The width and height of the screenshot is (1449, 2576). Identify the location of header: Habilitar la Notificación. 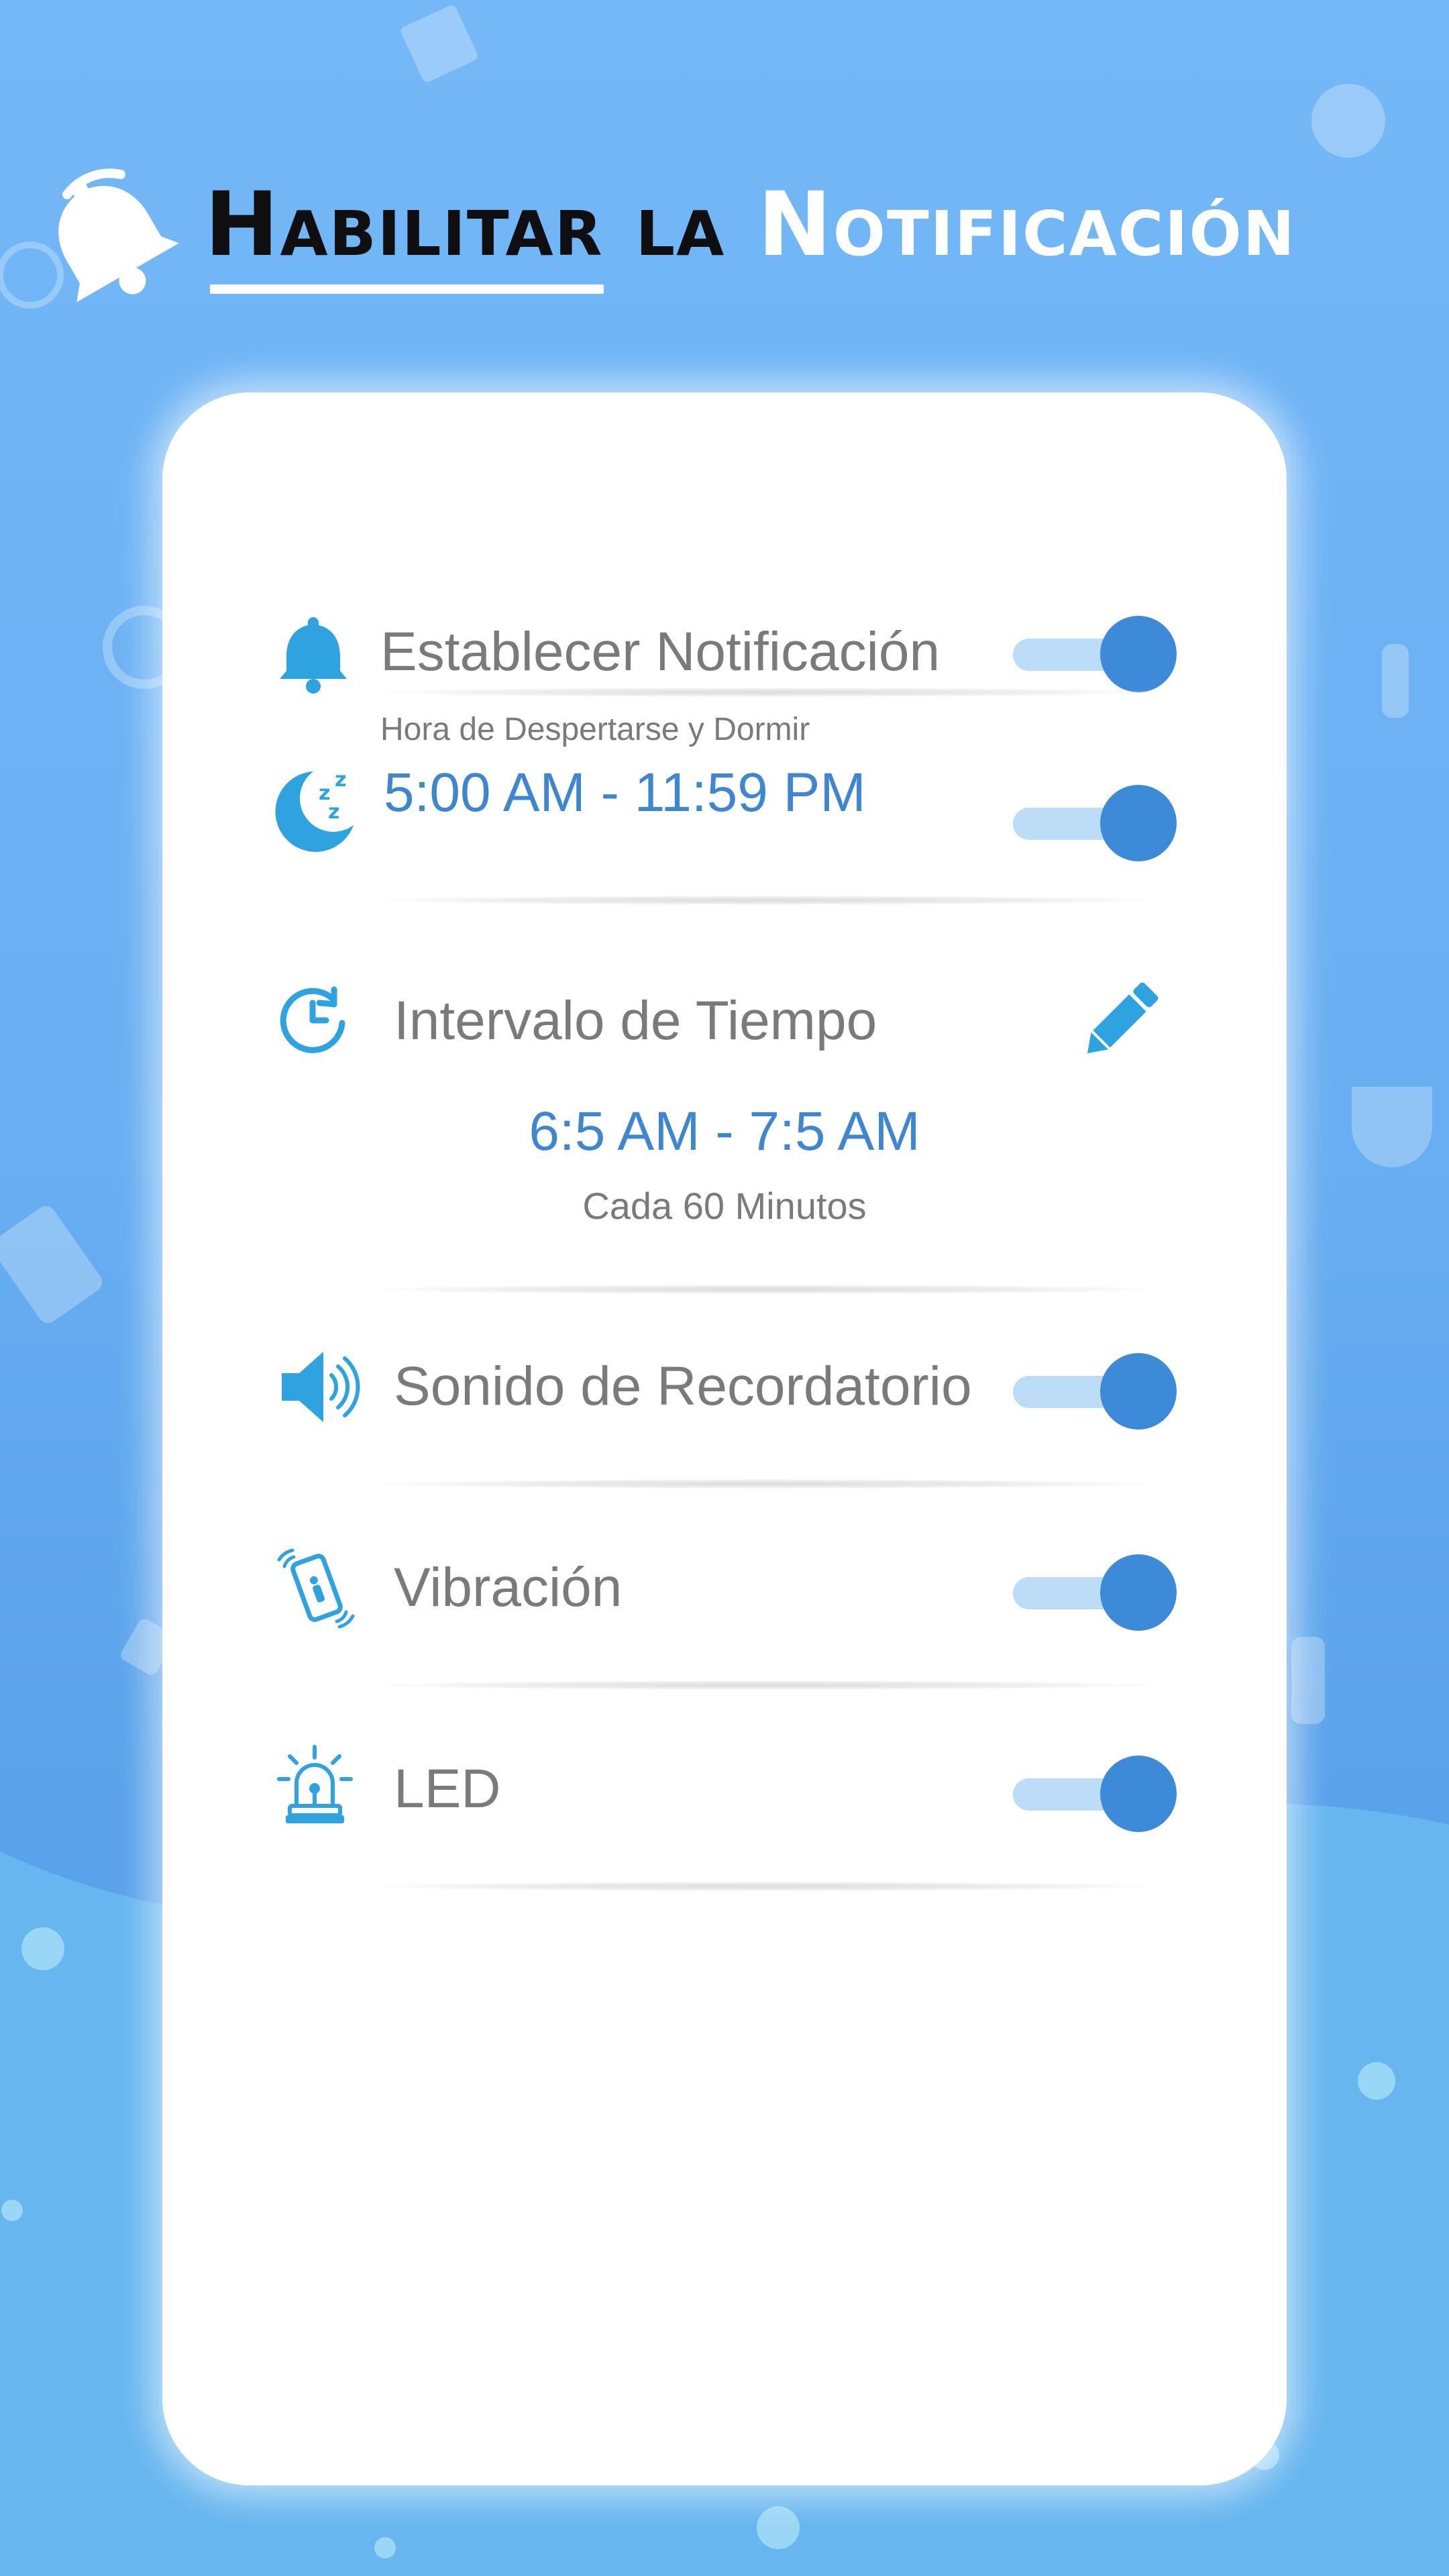
(724, 234).